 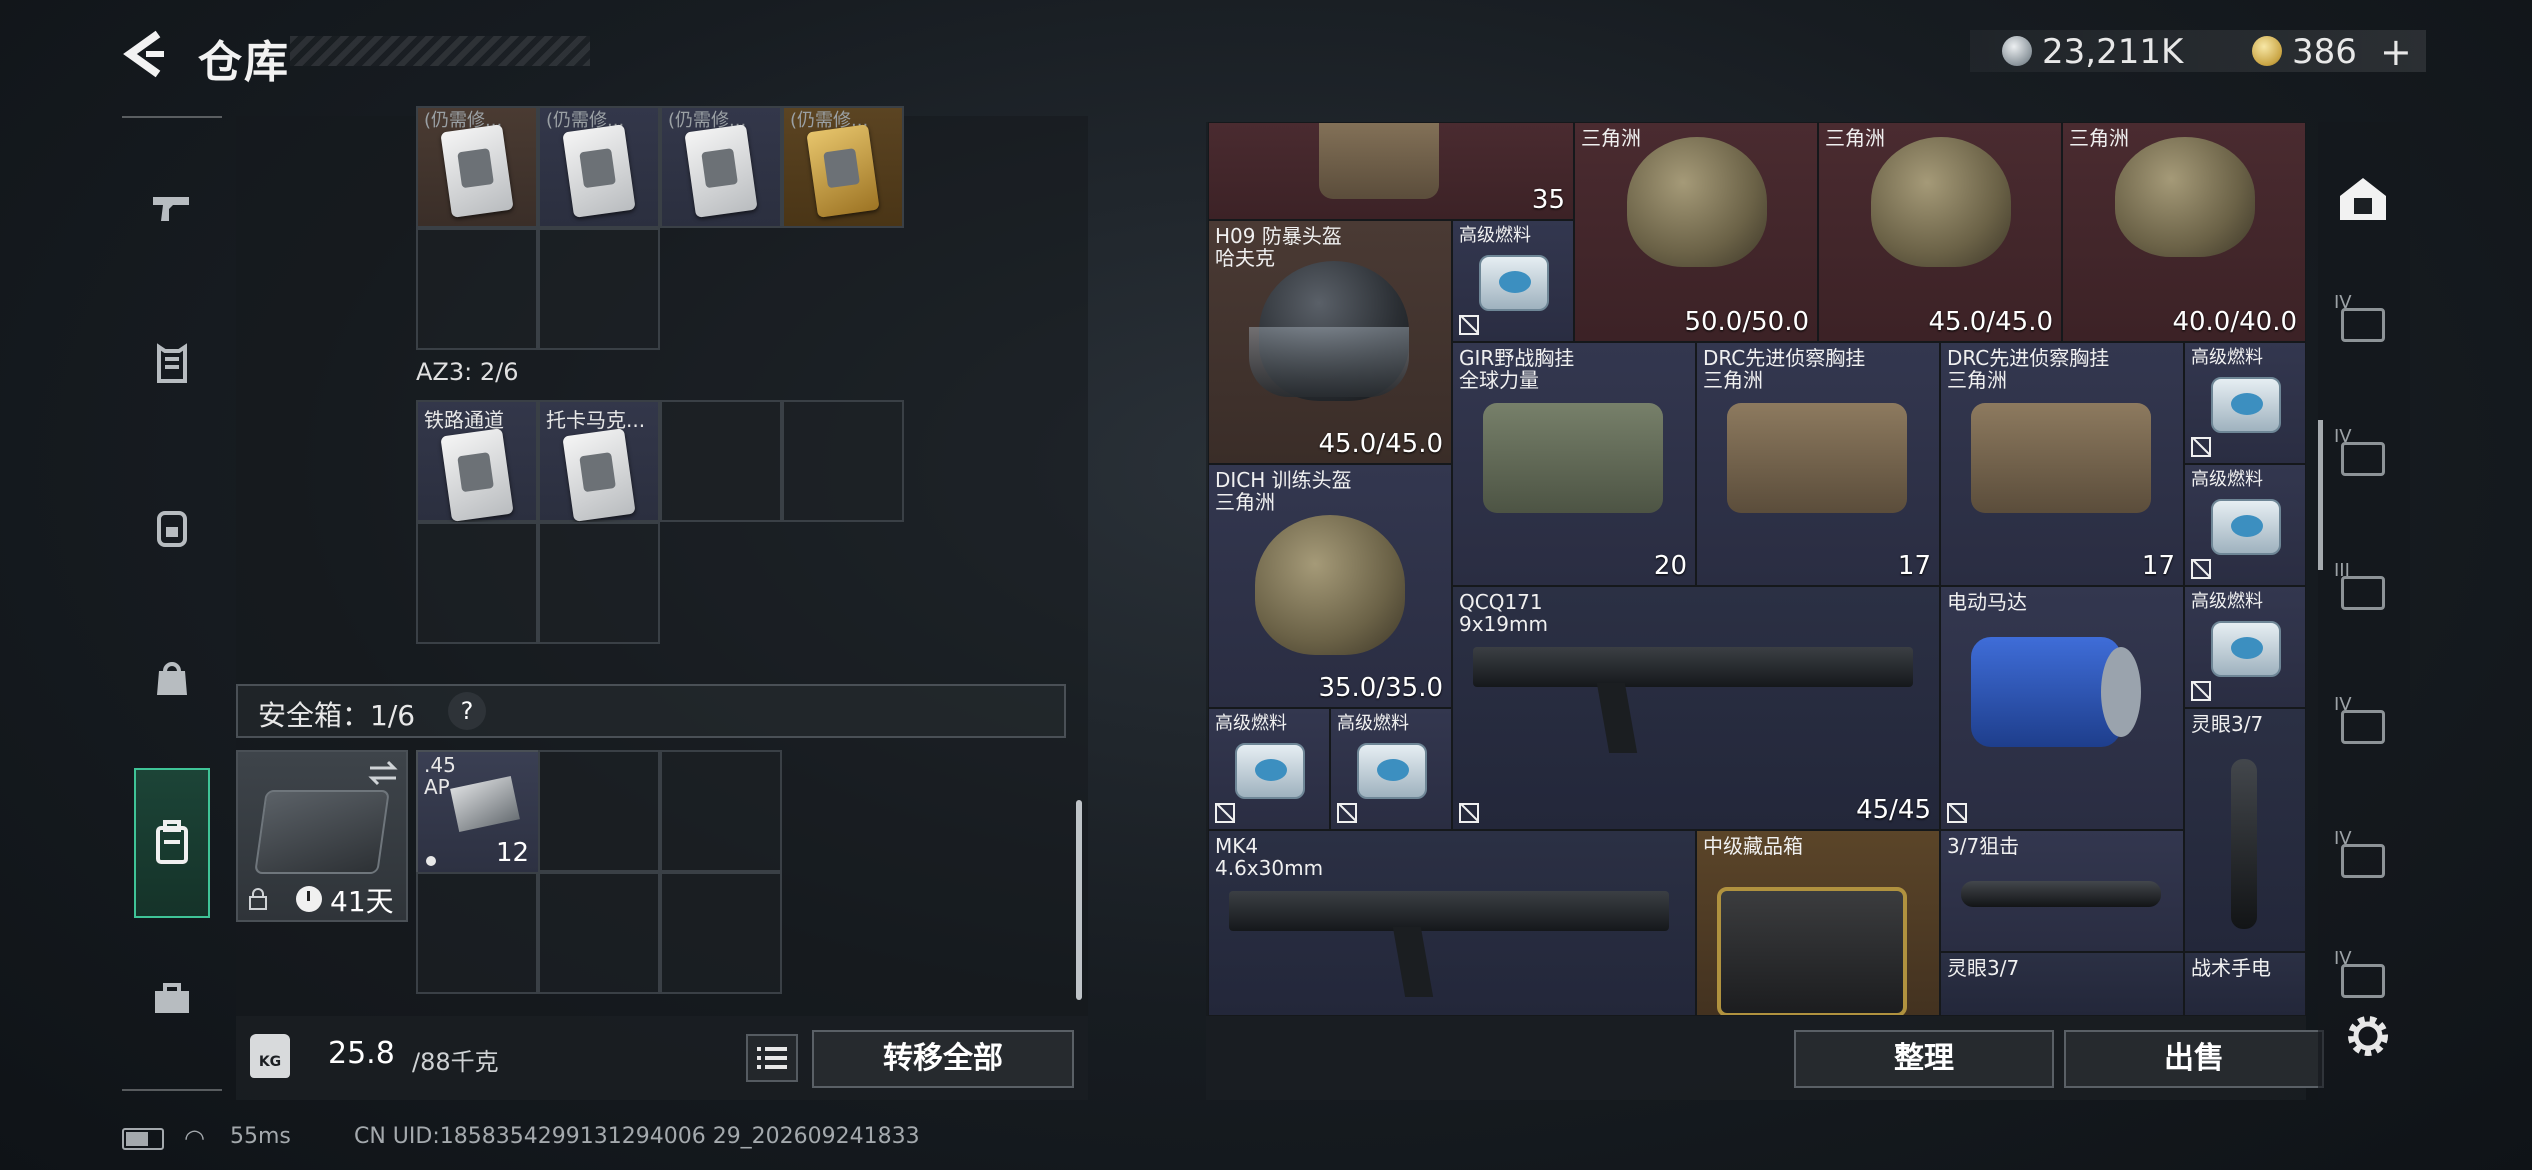 I want to click on rifle-magazine, so click(x=1413, y=962).